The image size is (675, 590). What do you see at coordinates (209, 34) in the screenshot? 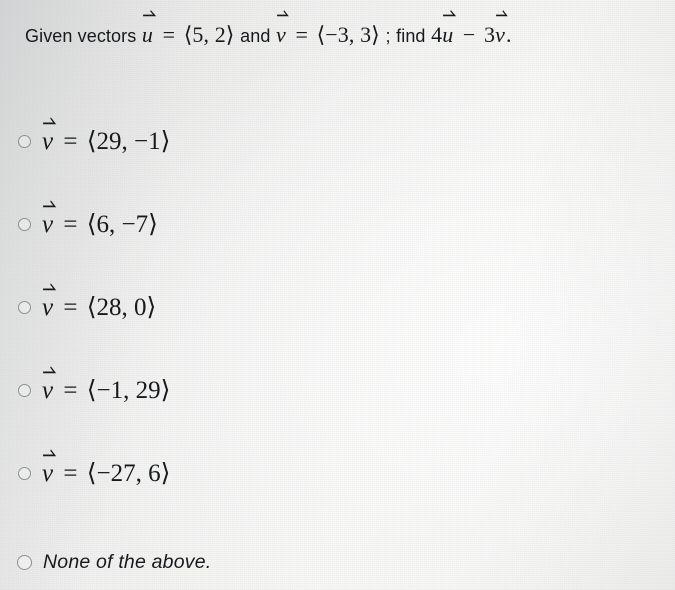
I see `vector-u-value: ⟨5, 2⟩` at bounding box center [209, 34].